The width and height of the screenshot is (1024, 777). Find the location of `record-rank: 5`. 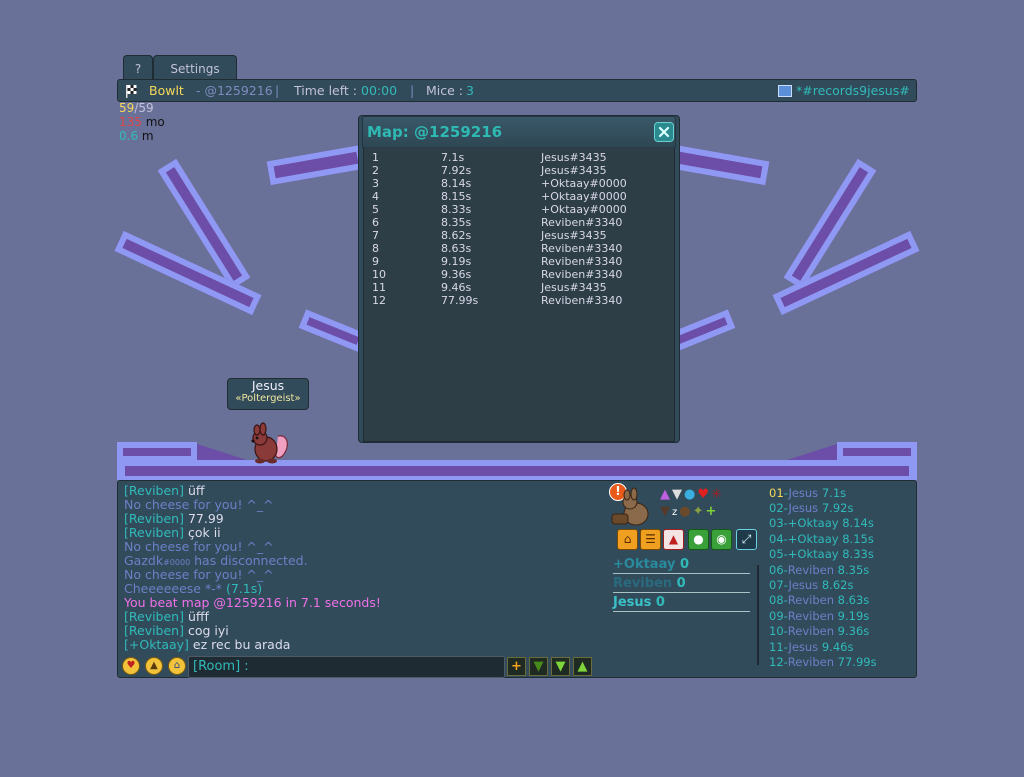

record-rank: 5 is located at coordinates (375, 209).